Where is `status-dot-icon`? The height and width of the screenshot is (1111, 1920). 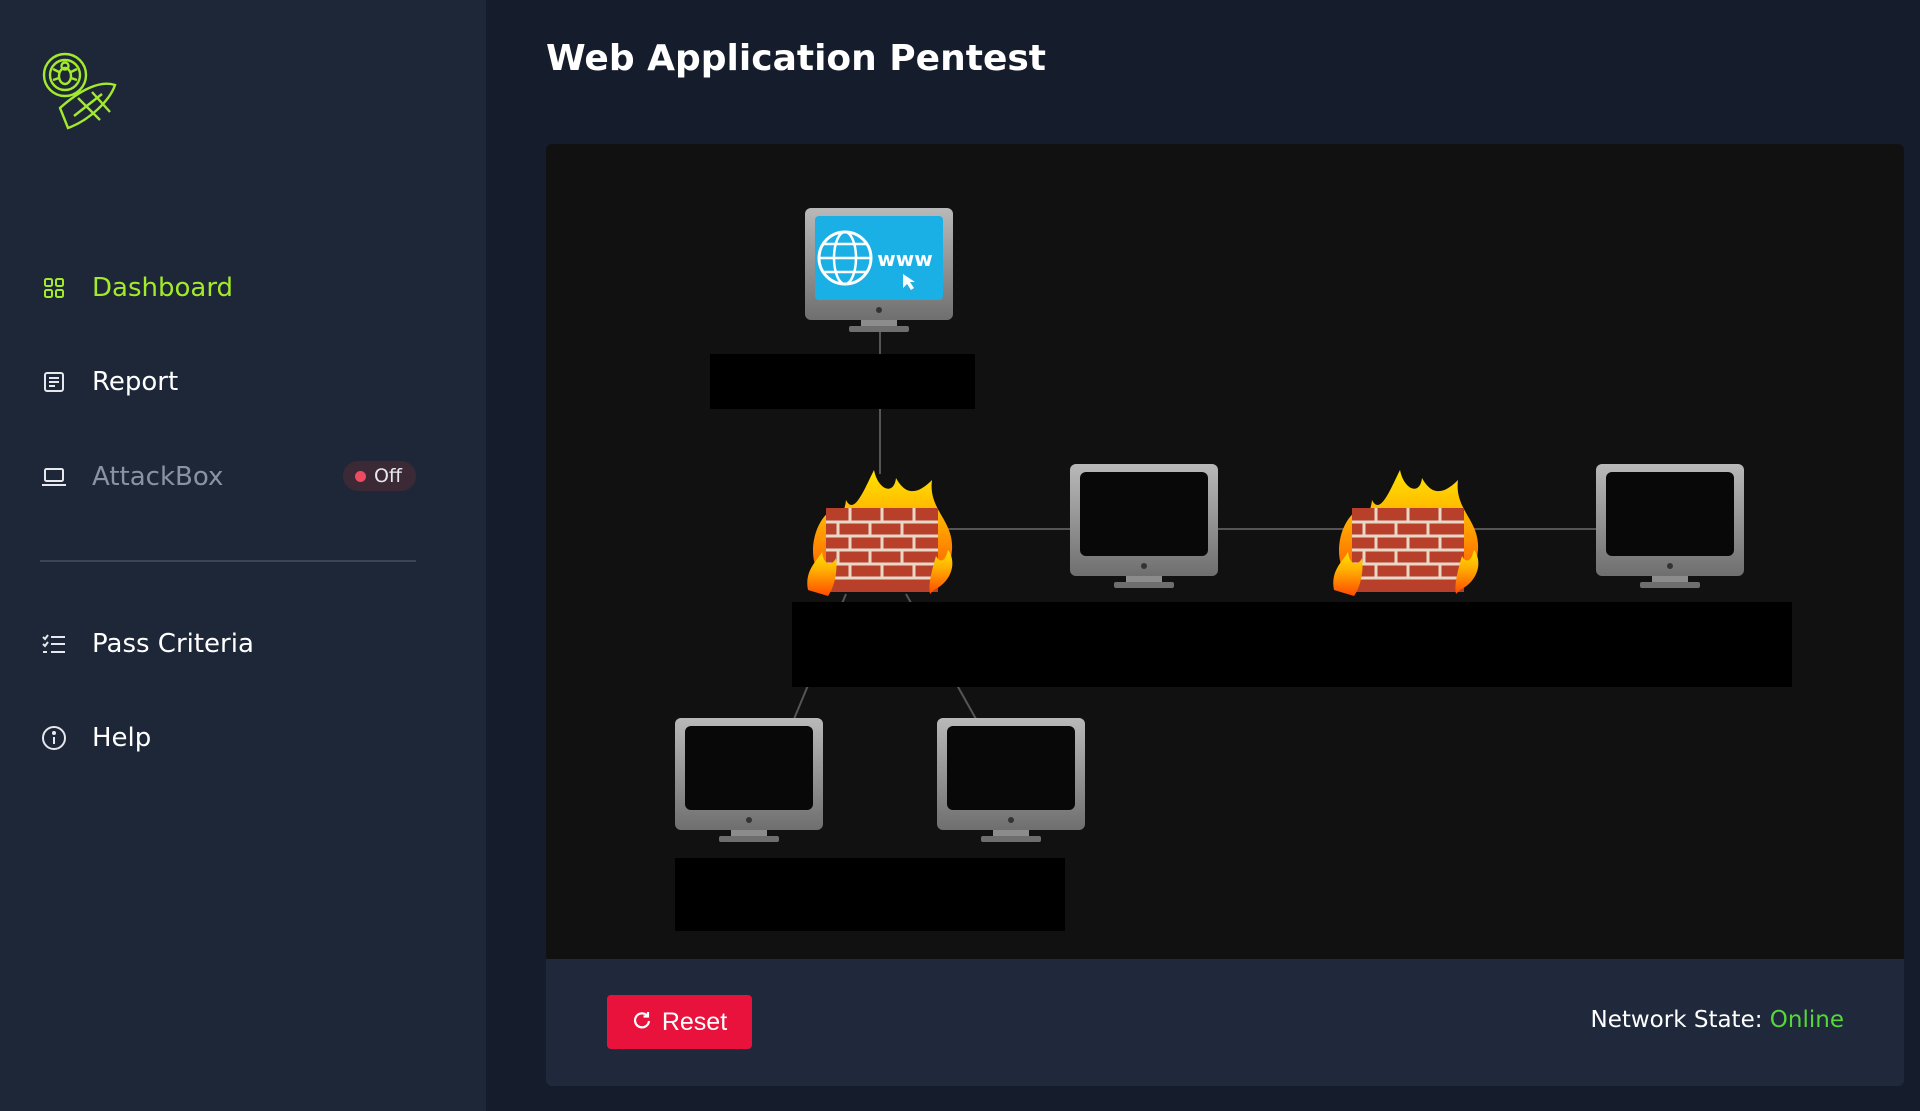
status-dot-icon is located at coordinates (360, 476).